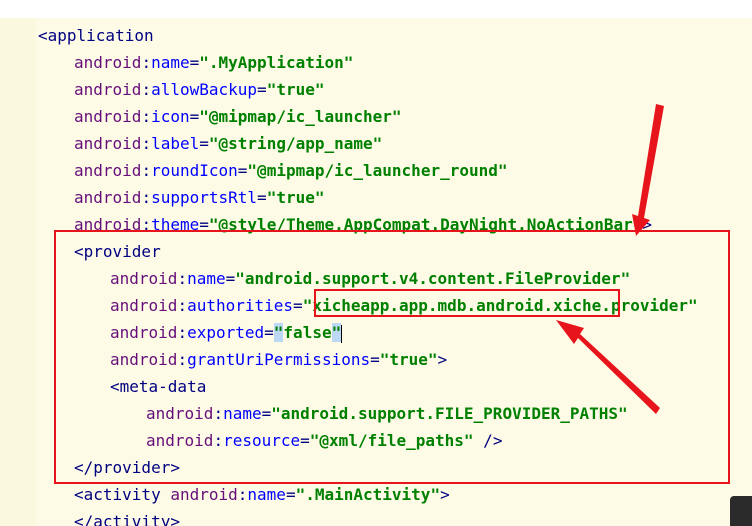 Image resolution: width=752 pixels, height=526 pixels. What do you see at coordinates (467, 303) in the screenshot?
I see `authorities-highlight-box` at bounding box center [467, 303].